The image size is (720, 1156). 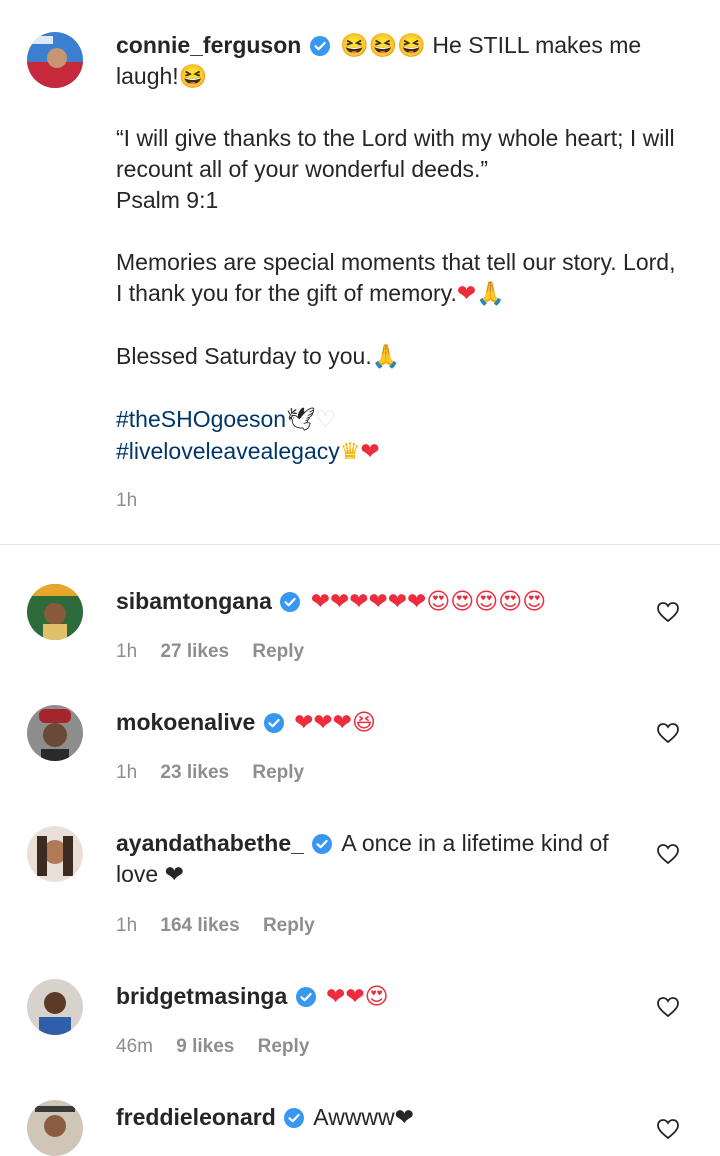 I want to click on comment-likes: 27 likes, so click(x=194, y=651).